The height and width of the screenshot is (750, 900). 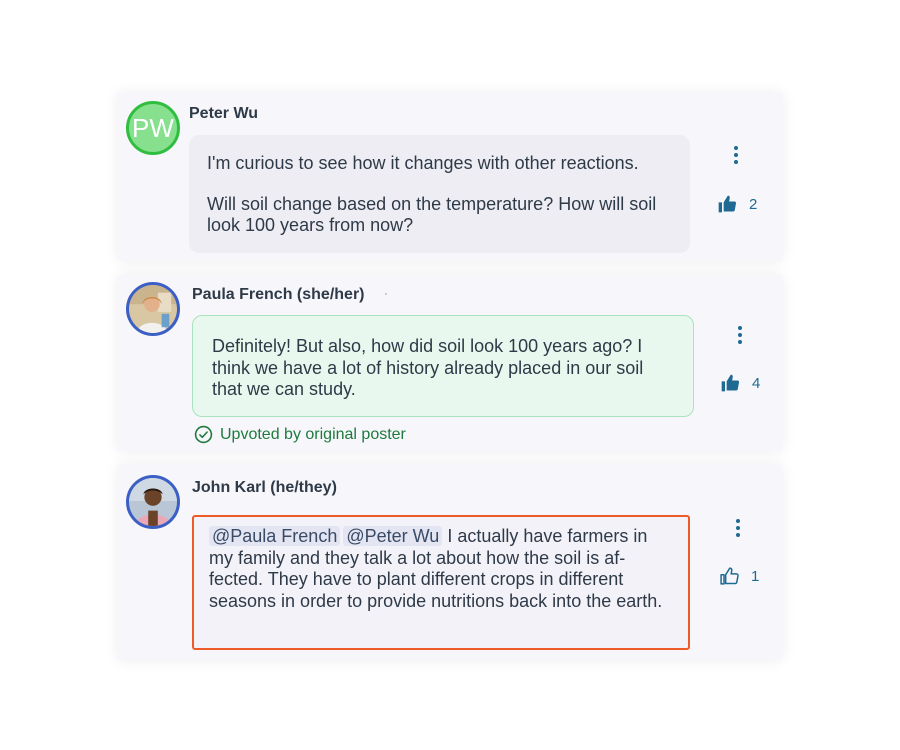 I want to click on comment-author: Paula French (she/her), so click(x=278, y=295).